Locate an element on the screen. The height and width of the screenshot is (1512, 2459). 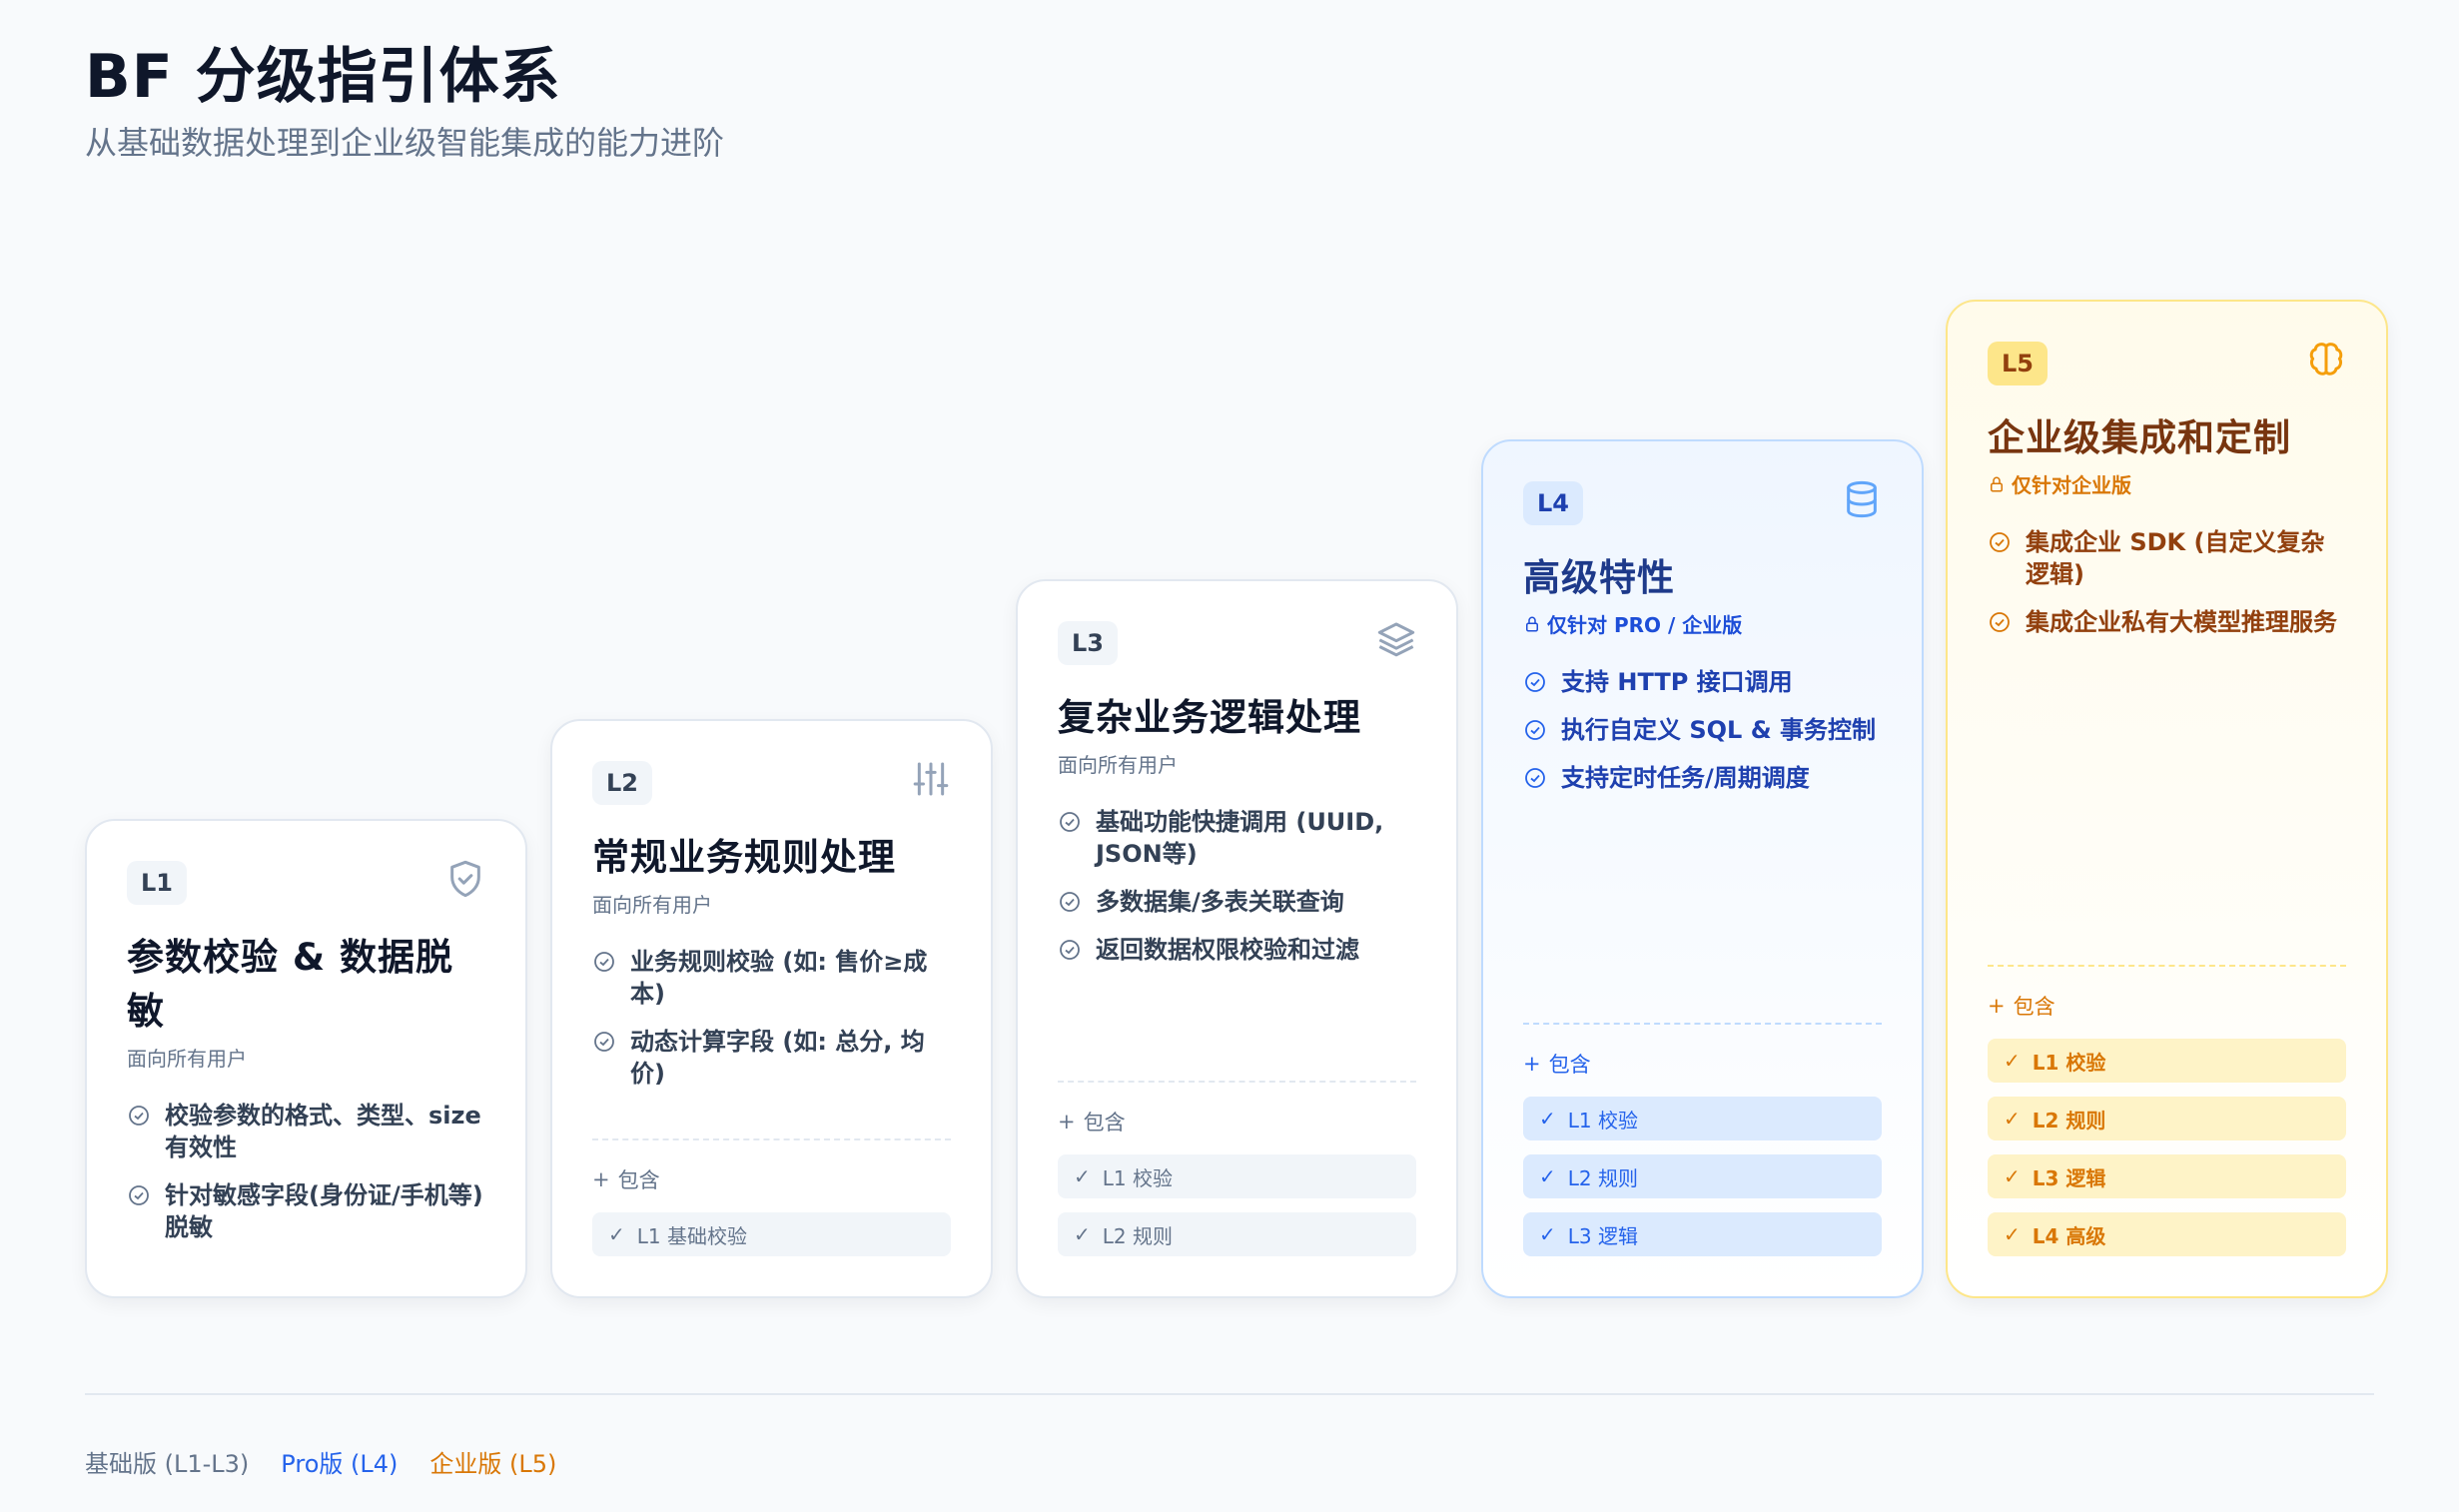
feature-item: 动态计算字段 (如: 总分, 均价) is located at coordinates (771, 1058).